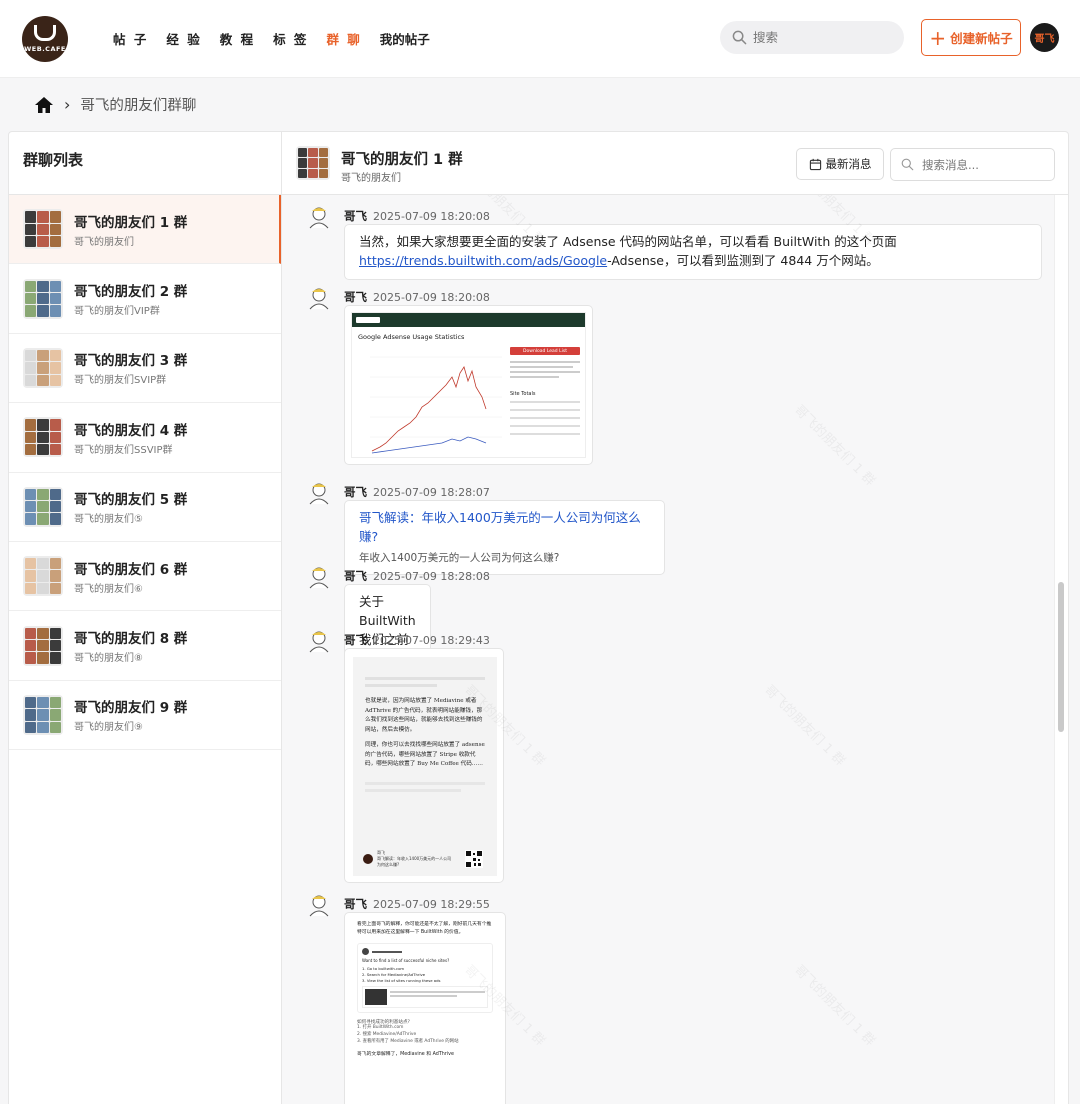  I want to click on latest-messages-button: 最新消息, so click(840, 164).